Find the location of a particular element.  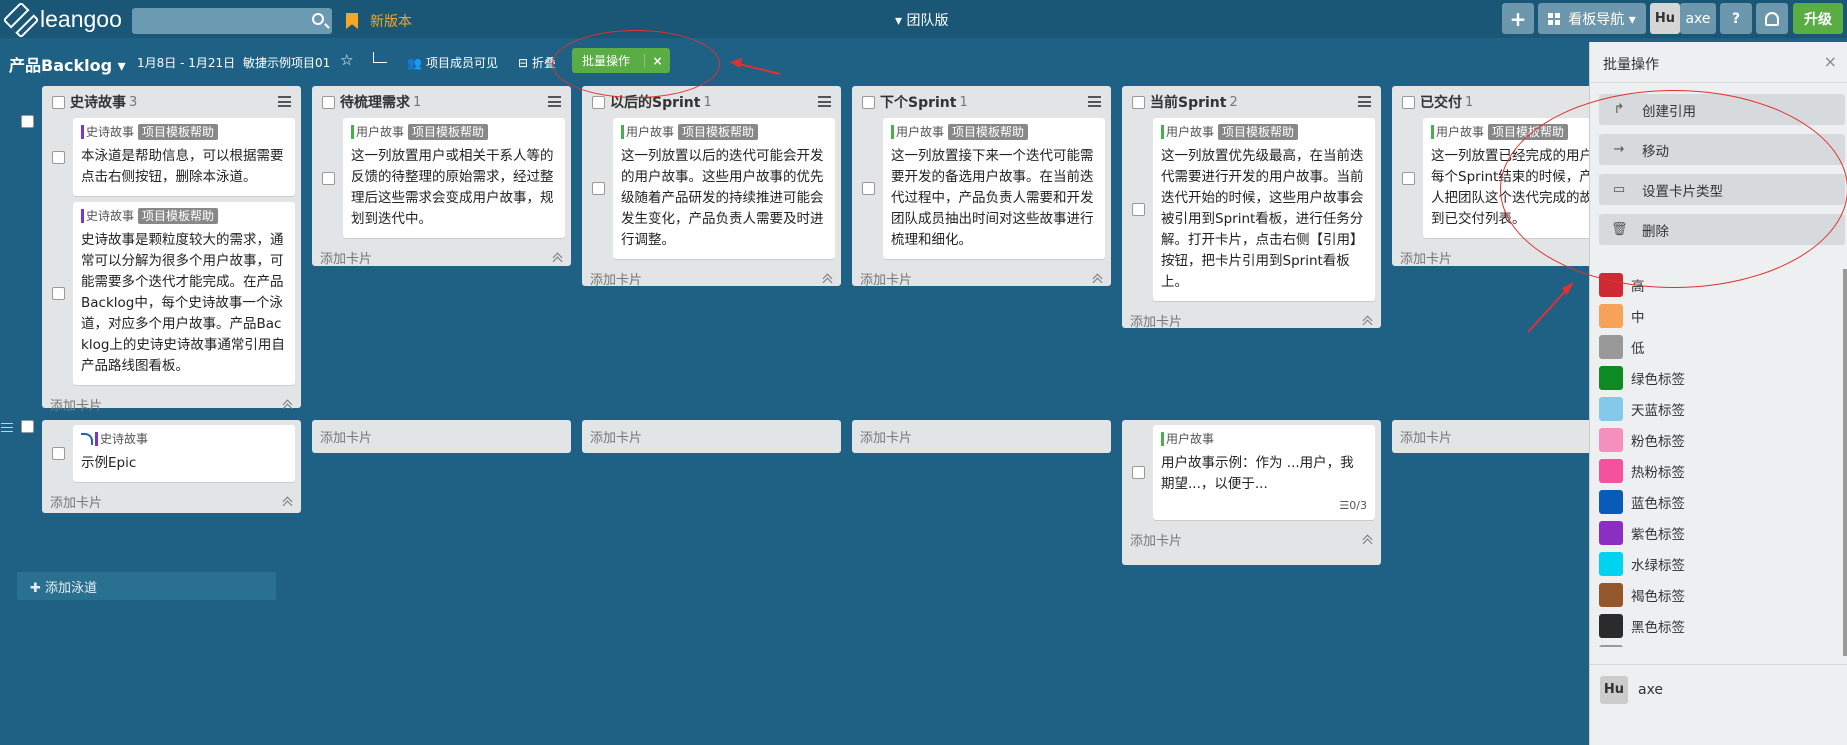

annotation-arrow-panel is located at coordinates (1550, 307).